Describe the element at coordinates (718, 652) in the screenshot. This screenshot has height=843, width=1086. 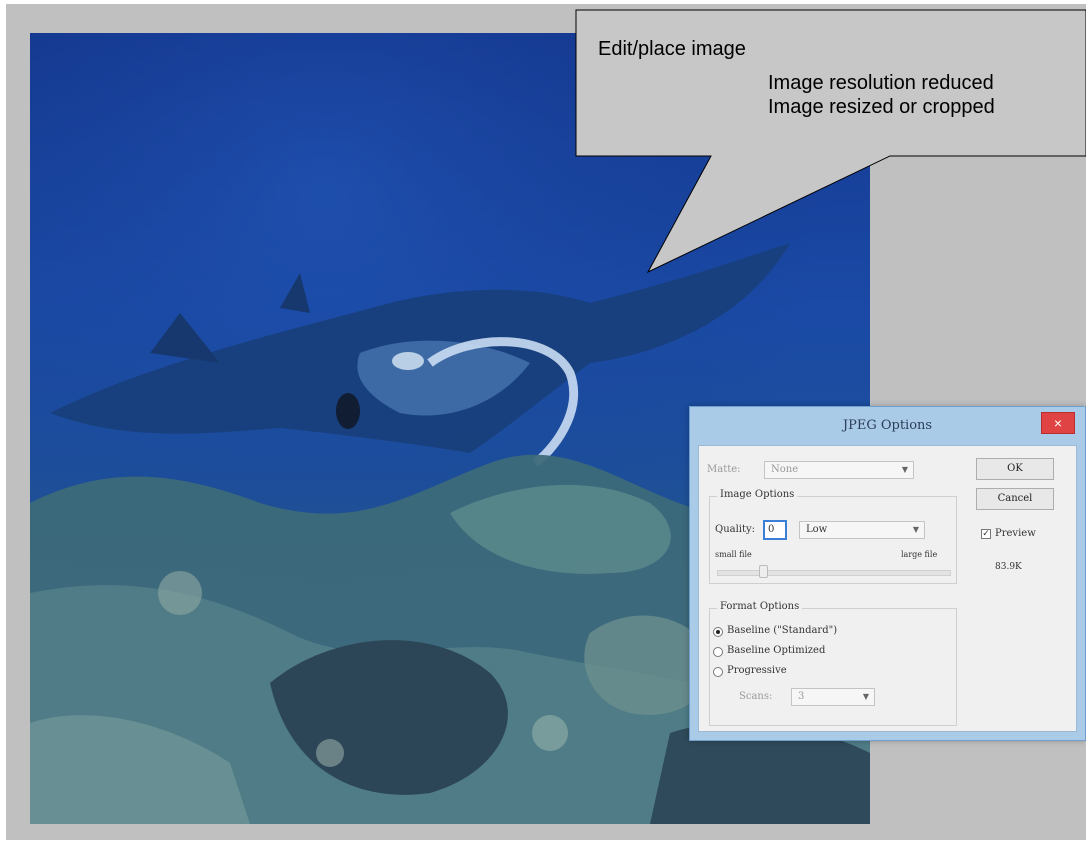
I see `radio-baseline-optimized` at that location.